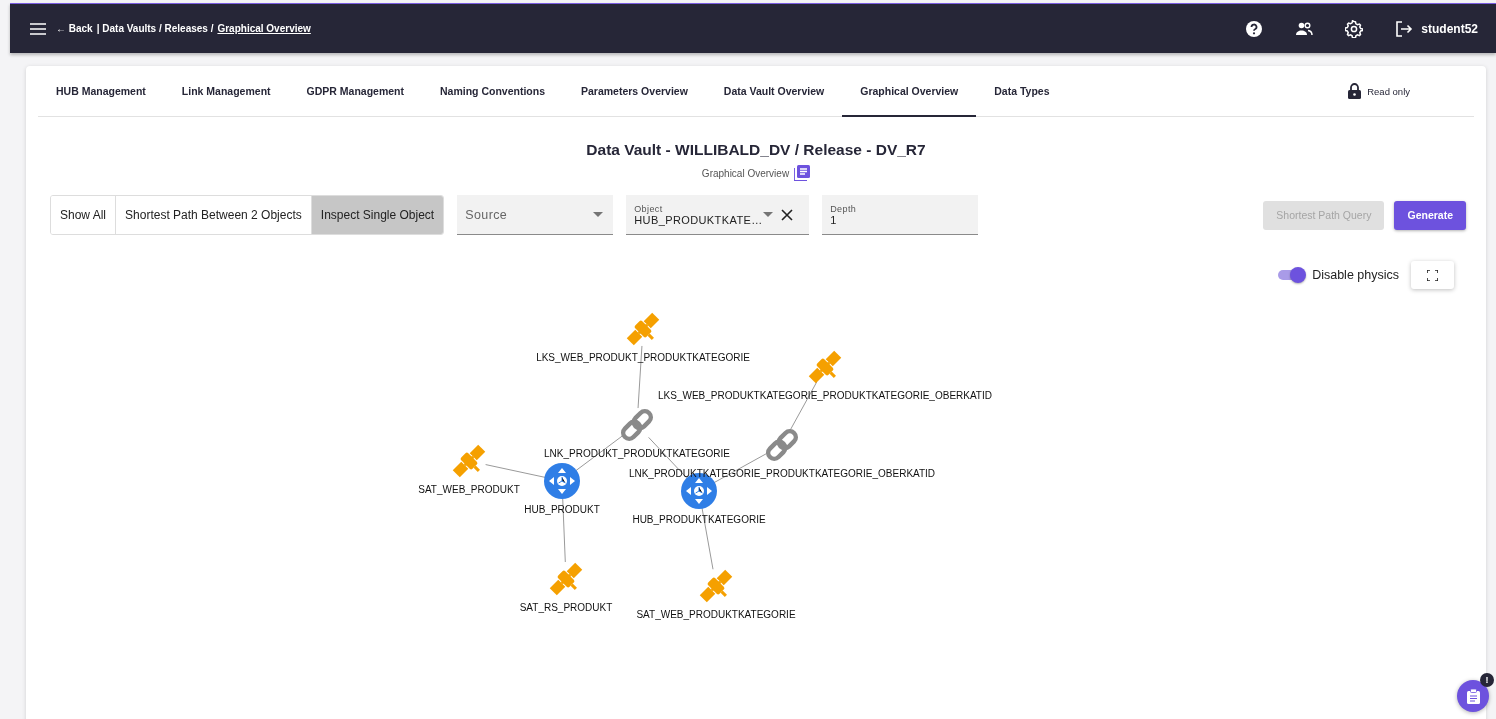  What do you see at coordinates (566, 607) in the screenshot?
I see `node-label: SAT_RS_PRODUKT` at bounding box center [566, 607].